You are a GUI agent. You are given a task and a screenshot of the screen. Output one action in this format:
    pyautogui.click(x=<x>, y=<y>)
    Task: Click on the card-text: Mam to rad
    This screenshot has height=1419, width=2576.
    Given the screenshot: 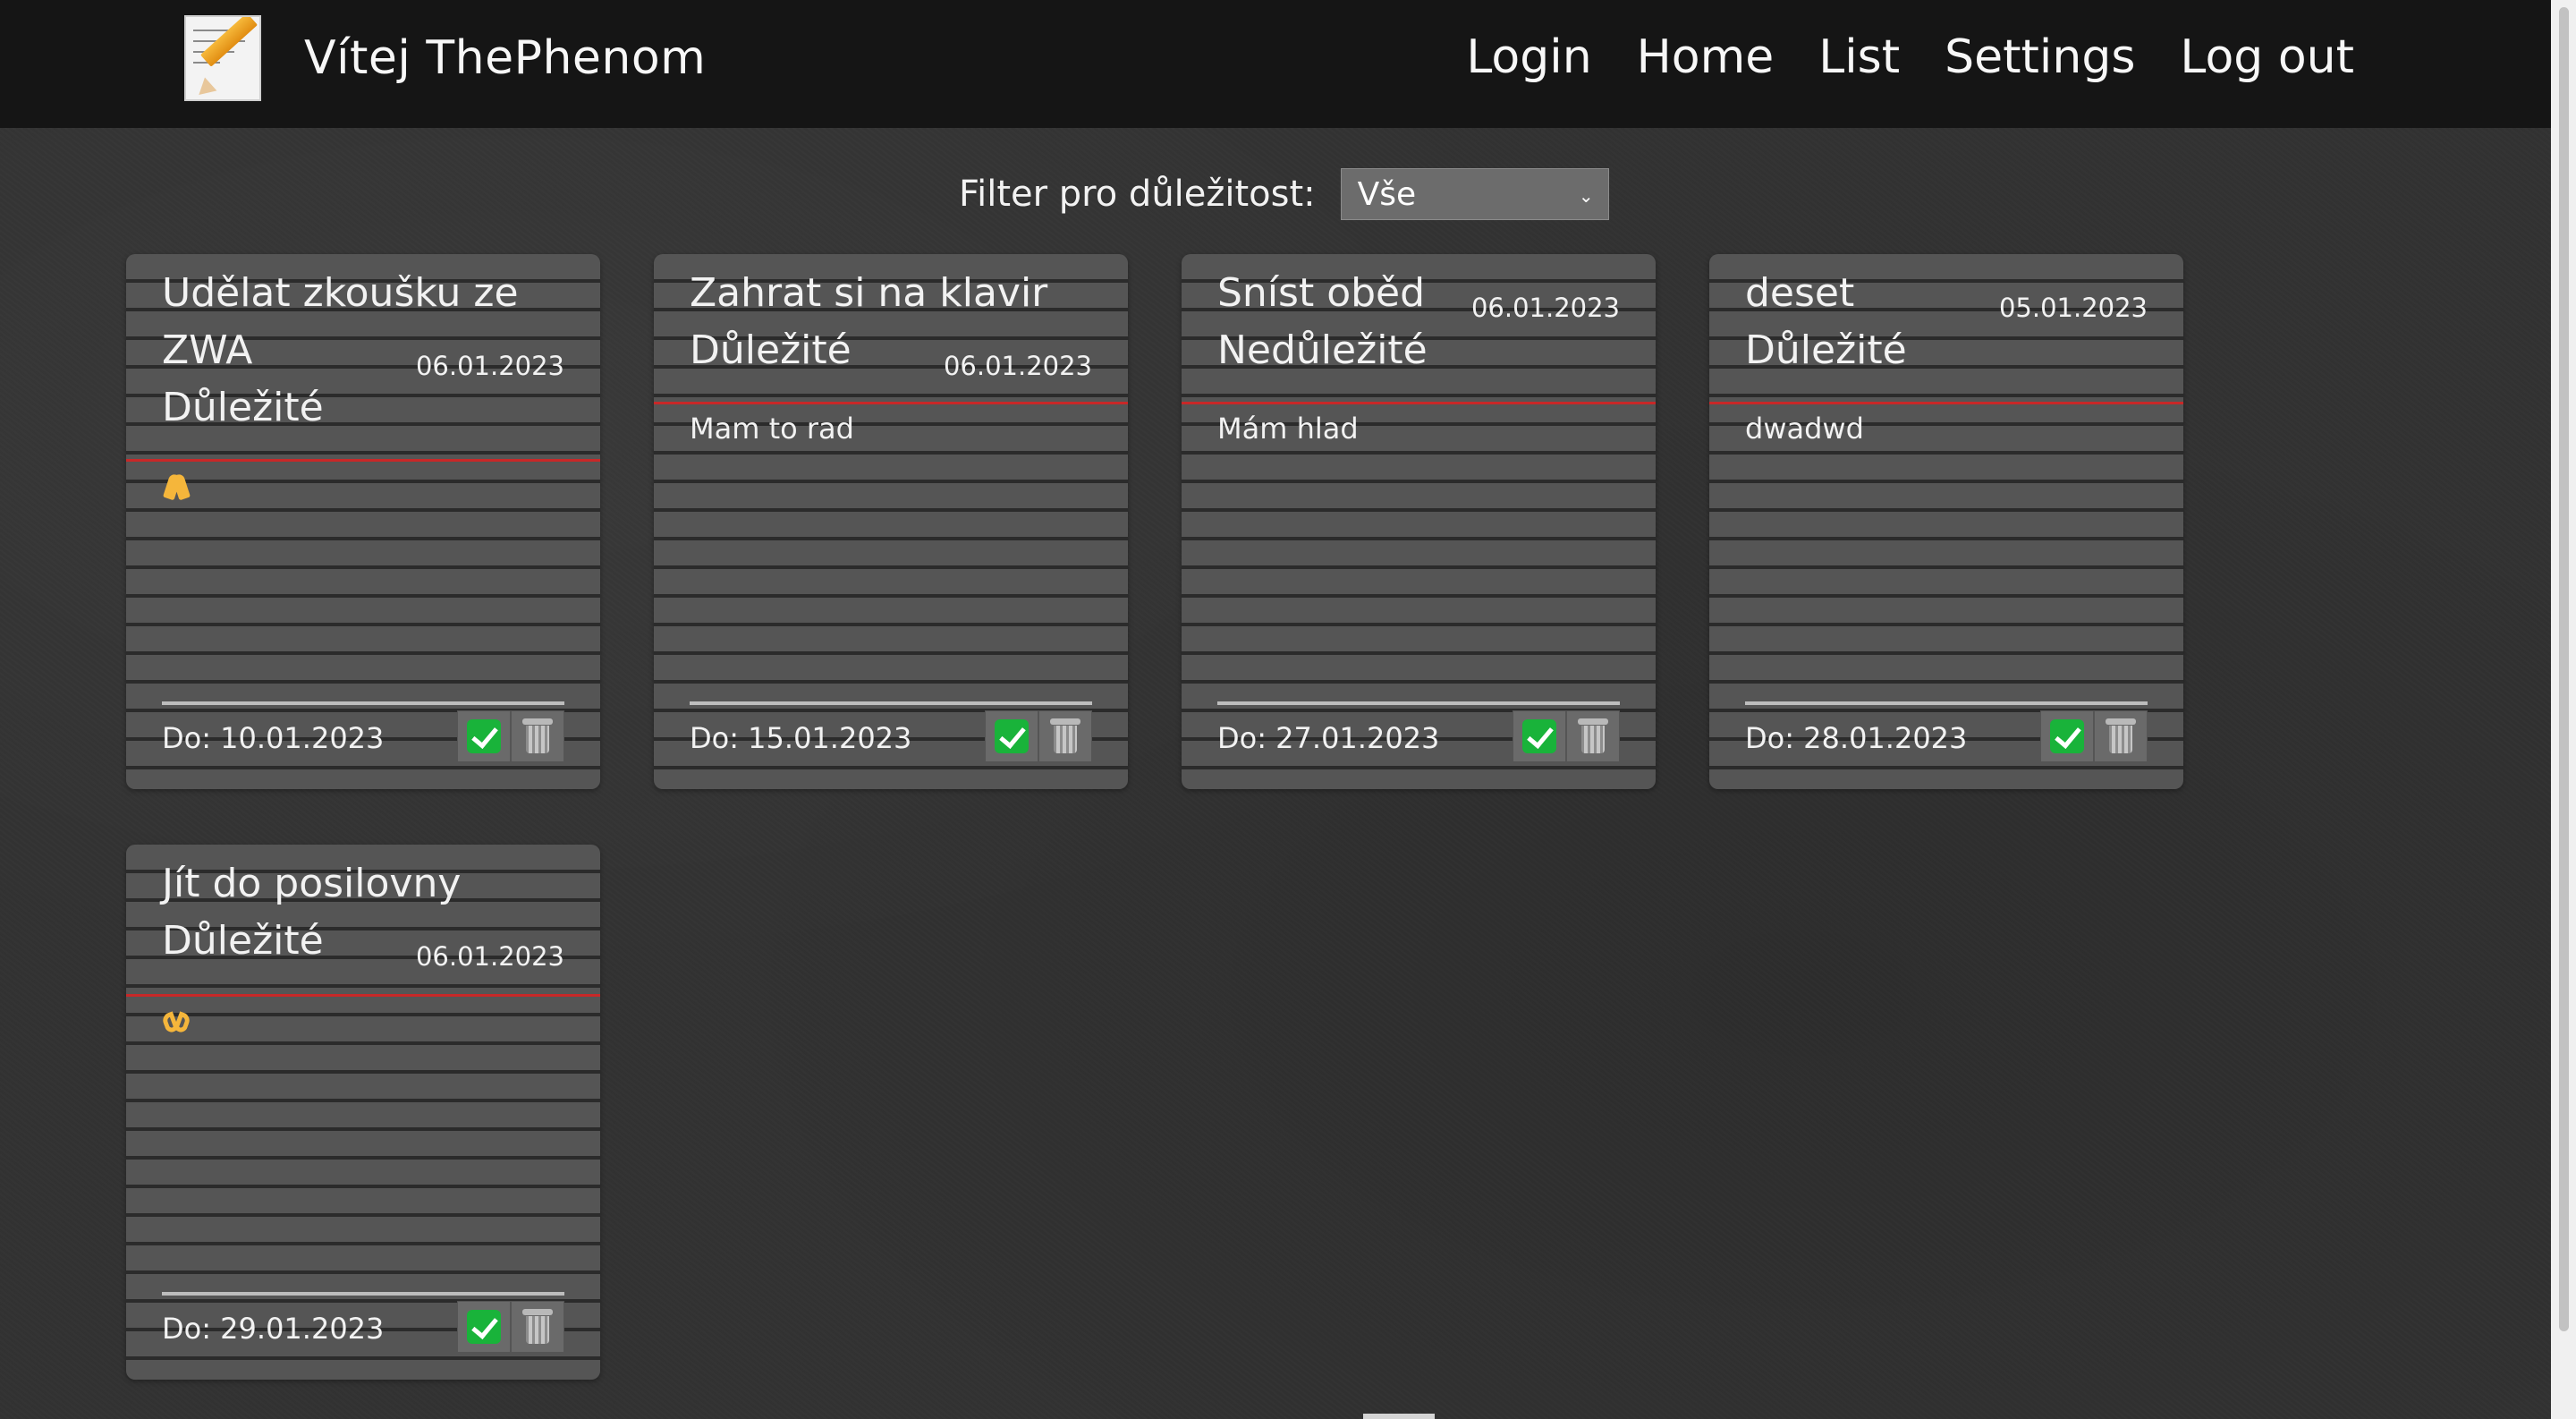 What is the action you would take?
    pyautogui.click(x=772, y=429)
    